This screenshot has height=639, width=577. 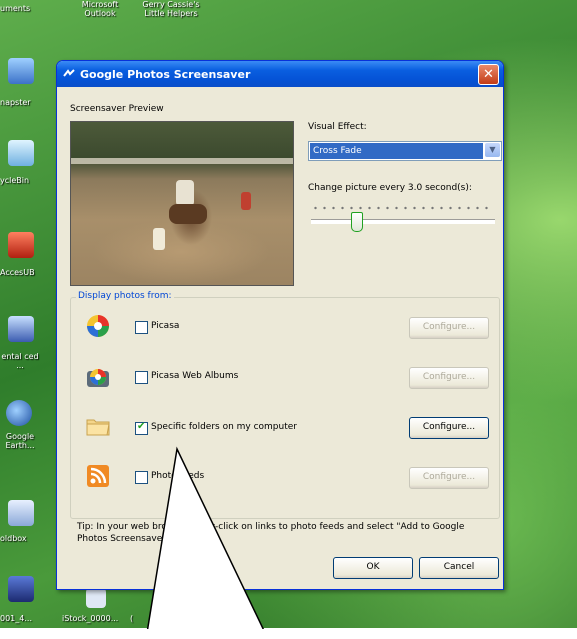 I want to click on callout-arrow-annotation, so click(x=207, y=542).